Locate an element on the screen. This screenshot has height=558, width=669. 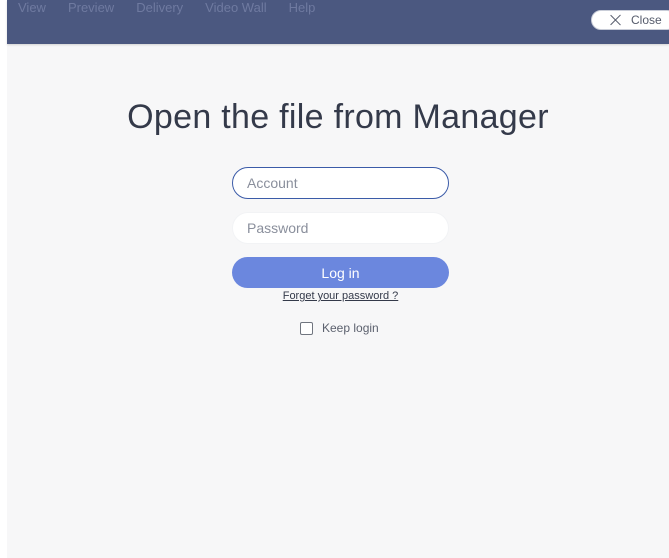
menu-item-help: Help is located at coordinates (302, 7).